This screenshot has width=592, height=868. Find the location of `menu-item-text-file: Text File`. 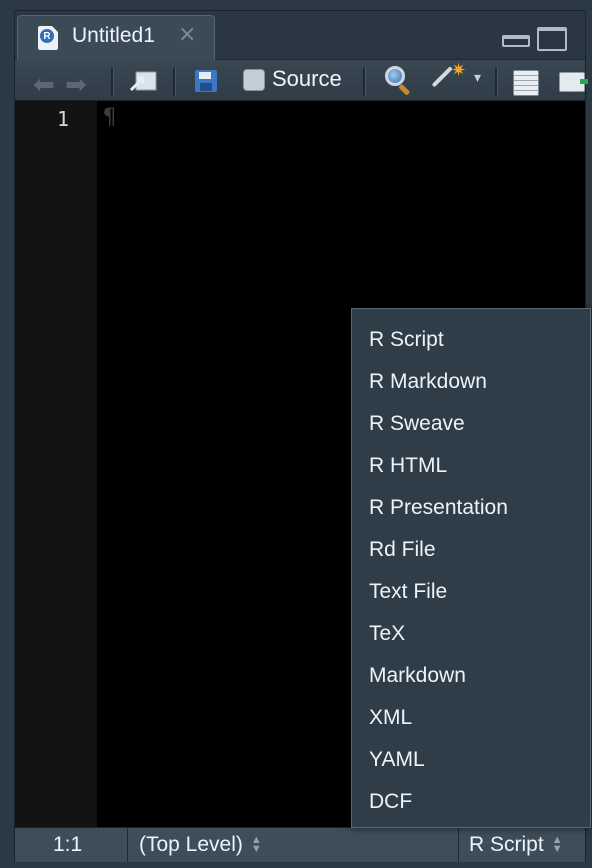

menu-item-text-file: Text File is located at coordinates (471, 592).